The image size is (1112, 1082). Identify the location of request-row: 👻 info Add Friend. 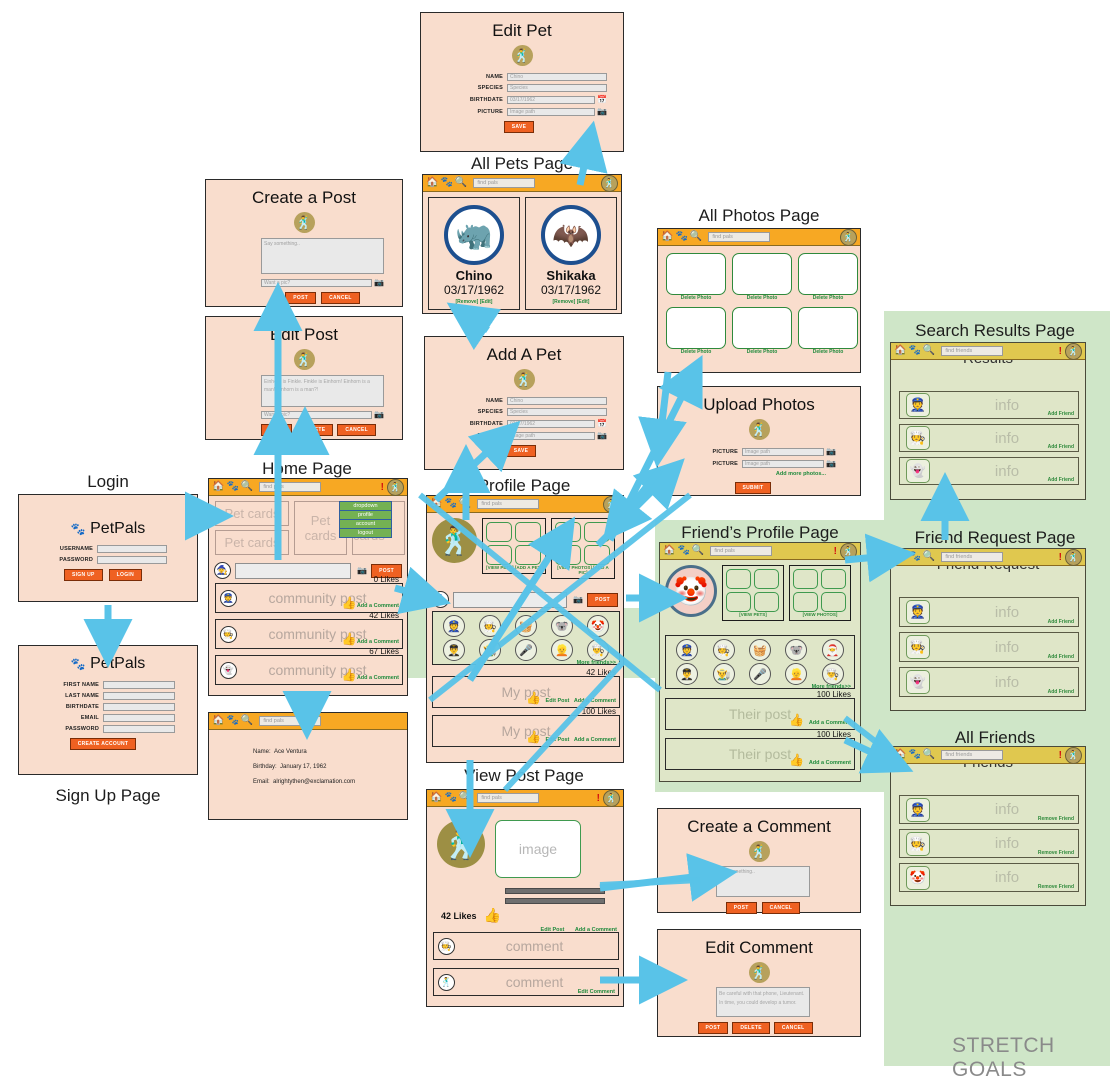
(989, 682).